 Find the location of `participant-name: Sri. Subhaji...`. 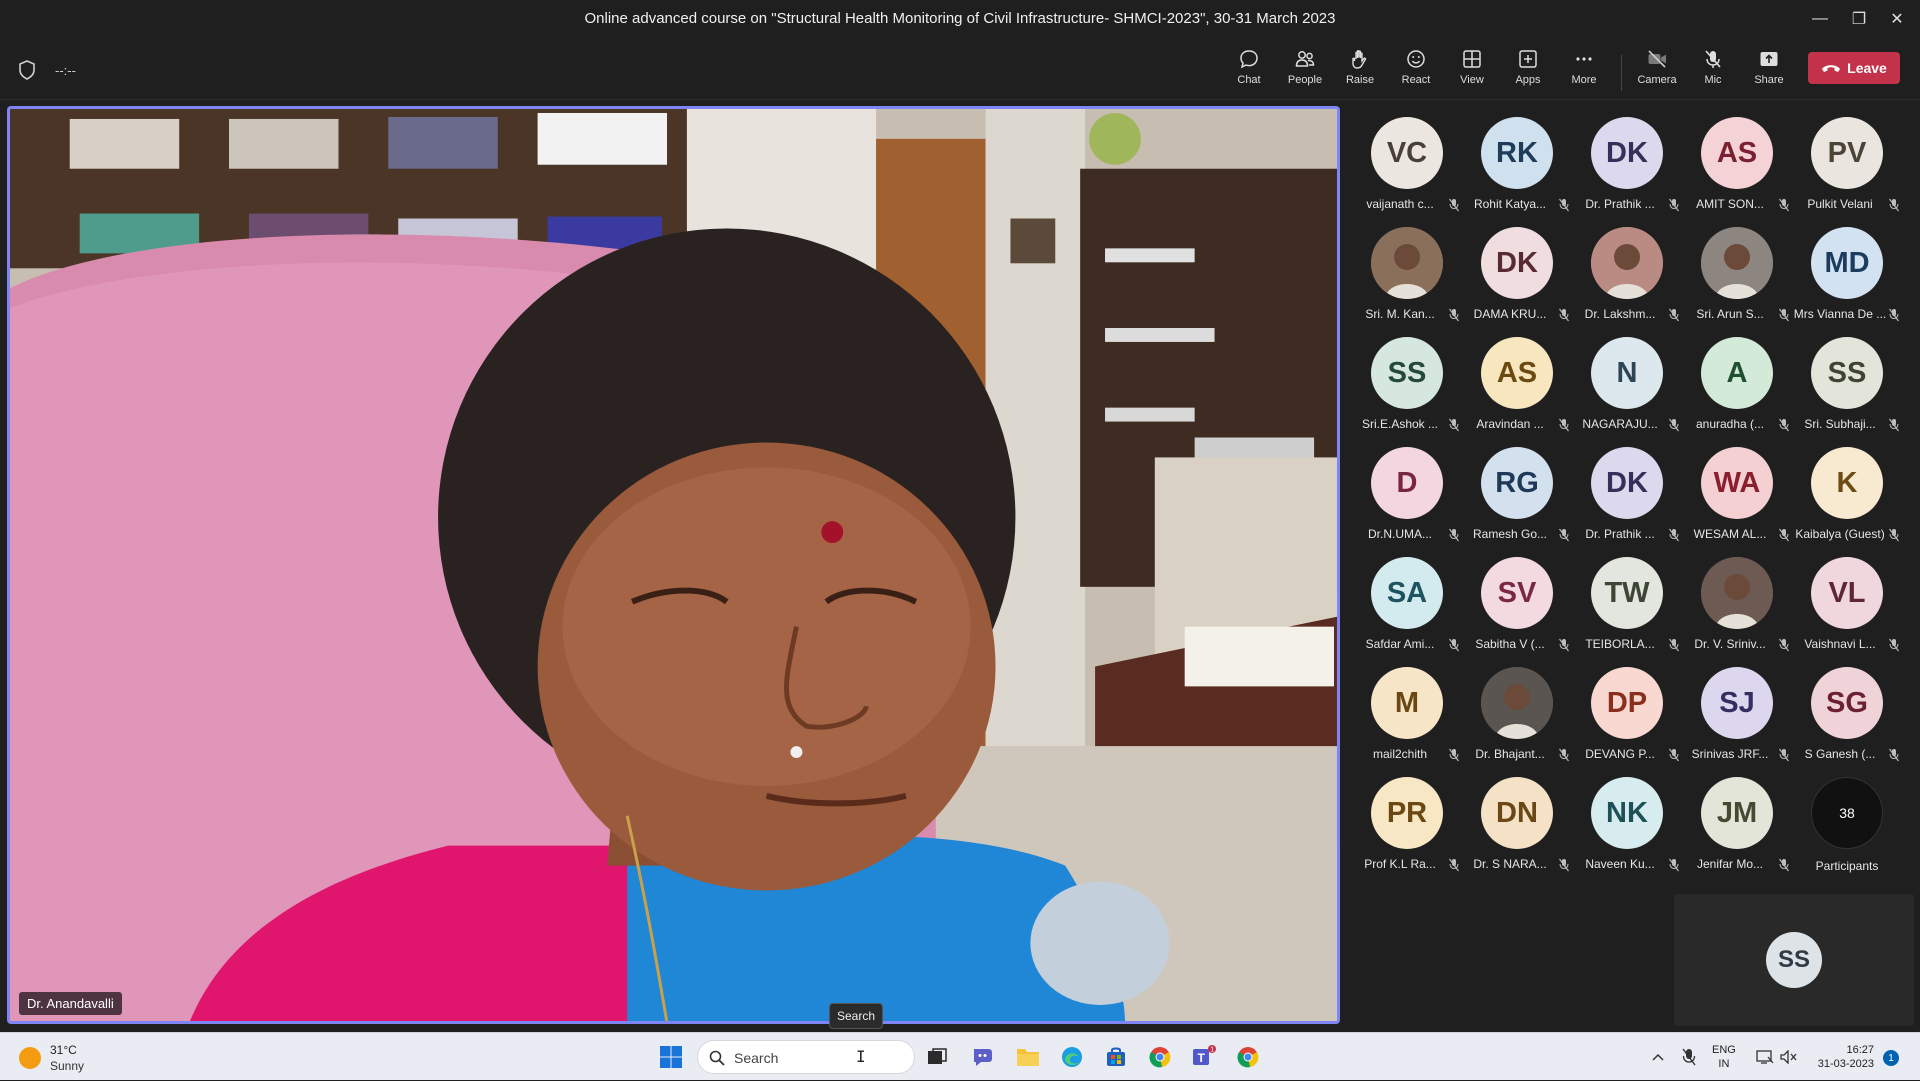

participant-name: Sri. Subhaji... is located at coordinates (1840, 424).